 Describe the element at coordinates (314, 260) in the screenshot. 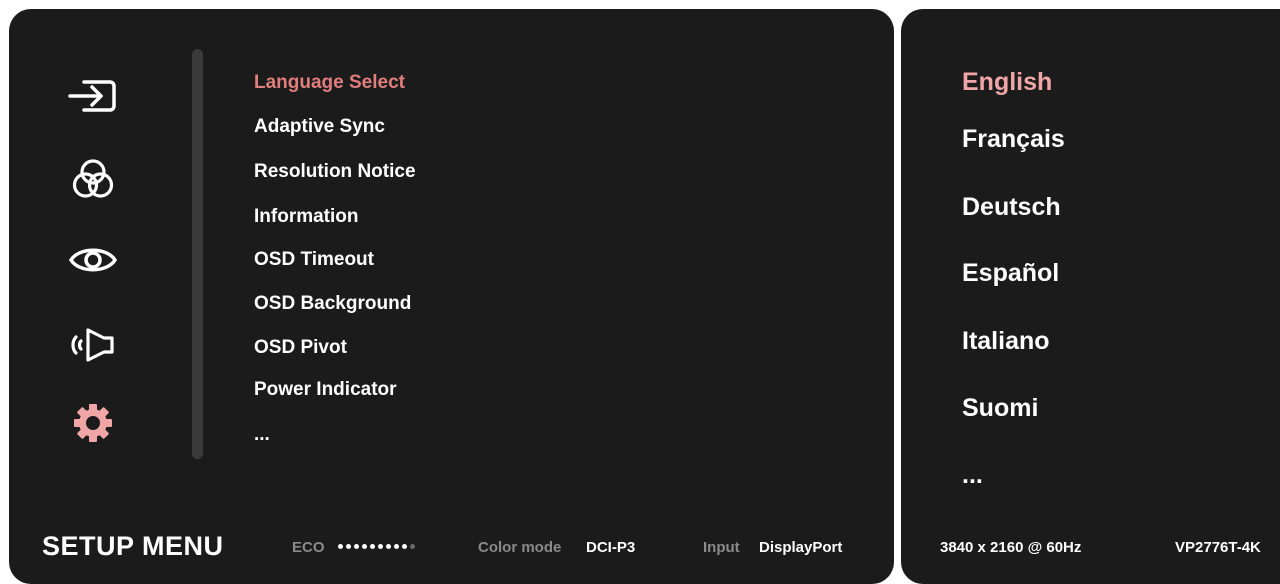

I see `menu-item-osd-timeout: OSD Timeout` at that location.